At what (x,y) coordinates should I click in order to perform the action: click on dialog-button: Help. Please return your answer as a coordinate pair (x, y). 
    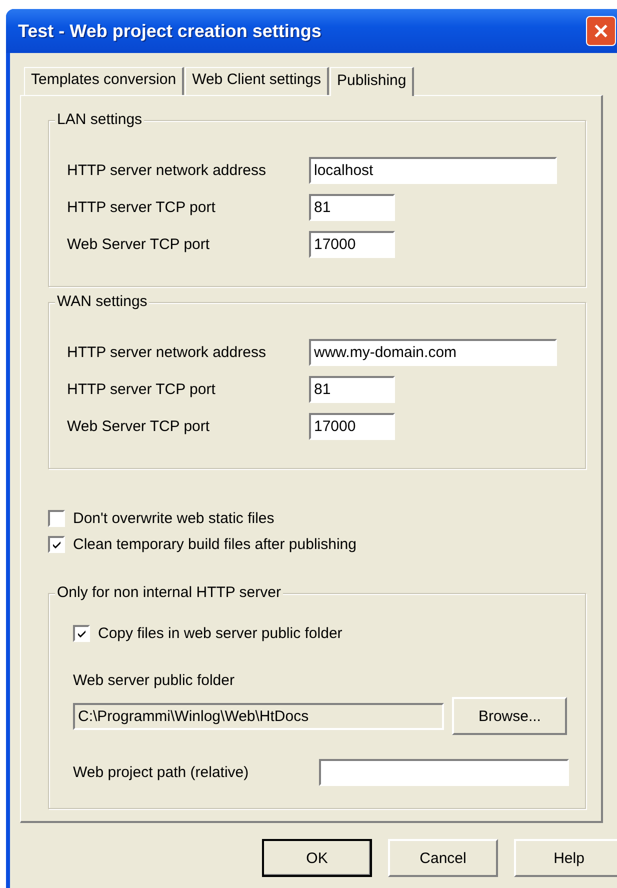
    Looking at the image, I should click on (565, 858).